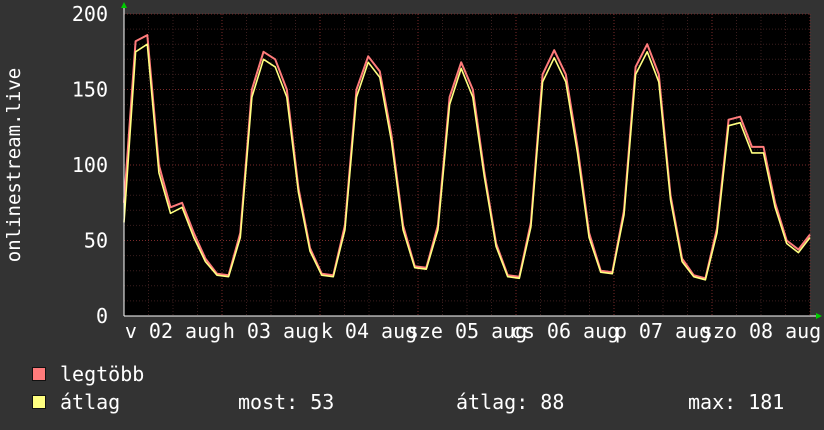 This screenshot has height=430, width=824. I want to click on x-tick-label: szo 08 aug, so click(761, 331).